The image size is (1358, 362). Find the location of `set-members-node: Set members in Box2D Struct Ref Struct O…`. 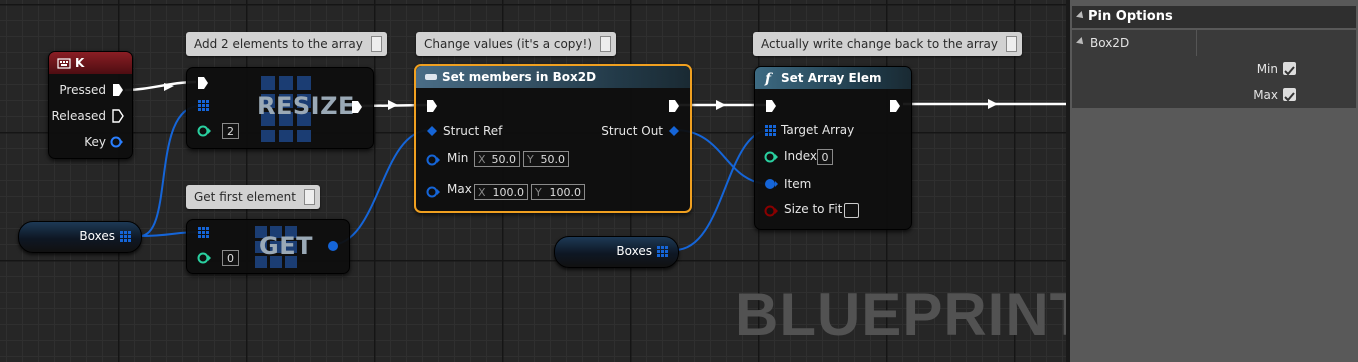

set-members-node: Set members in Box2D Struct Ref Struct O… is located at coordinates (553, 138).